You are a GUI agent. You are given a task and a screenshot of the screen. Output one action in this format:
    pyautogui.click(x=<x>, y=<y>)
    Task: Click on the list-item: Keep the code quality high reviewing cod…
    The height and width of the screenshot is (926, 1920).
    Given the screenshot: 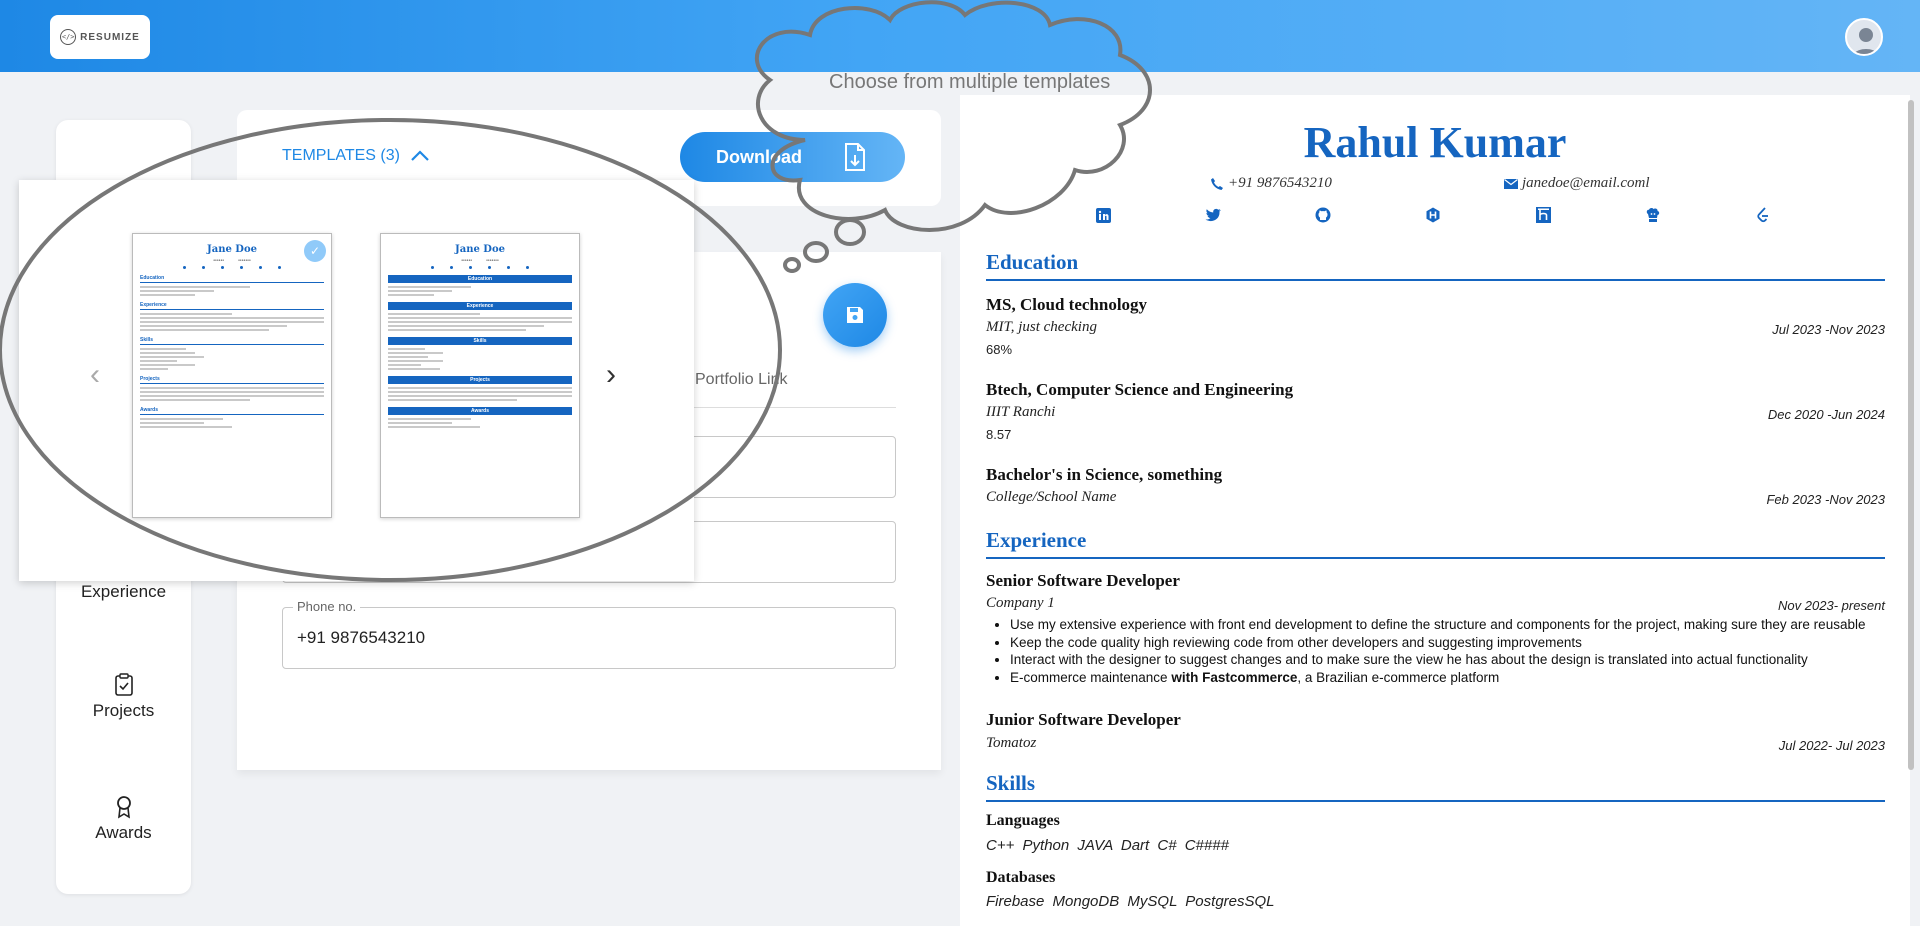 What is the action you would take?
    pyautogui.click(x=1437, y=642)
    